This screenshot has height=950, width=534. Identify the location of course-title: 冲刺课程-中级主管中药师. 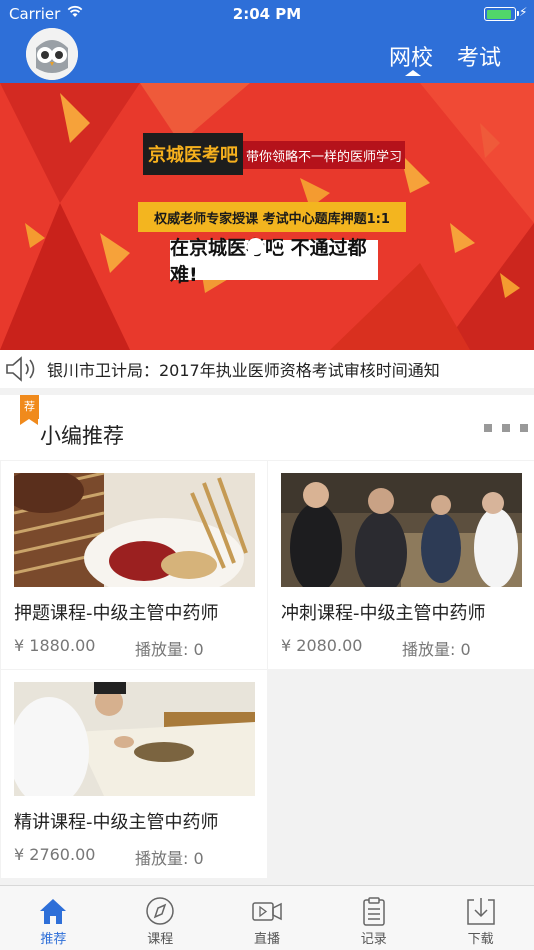
(383, 612).